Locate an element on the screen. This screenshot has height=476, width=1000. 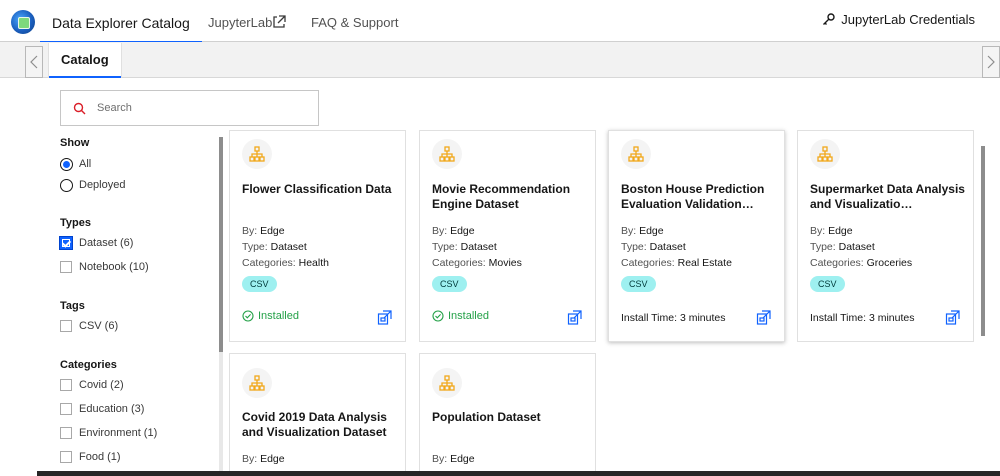
card-title: Population Dataset is located at coordinates (511, 417).